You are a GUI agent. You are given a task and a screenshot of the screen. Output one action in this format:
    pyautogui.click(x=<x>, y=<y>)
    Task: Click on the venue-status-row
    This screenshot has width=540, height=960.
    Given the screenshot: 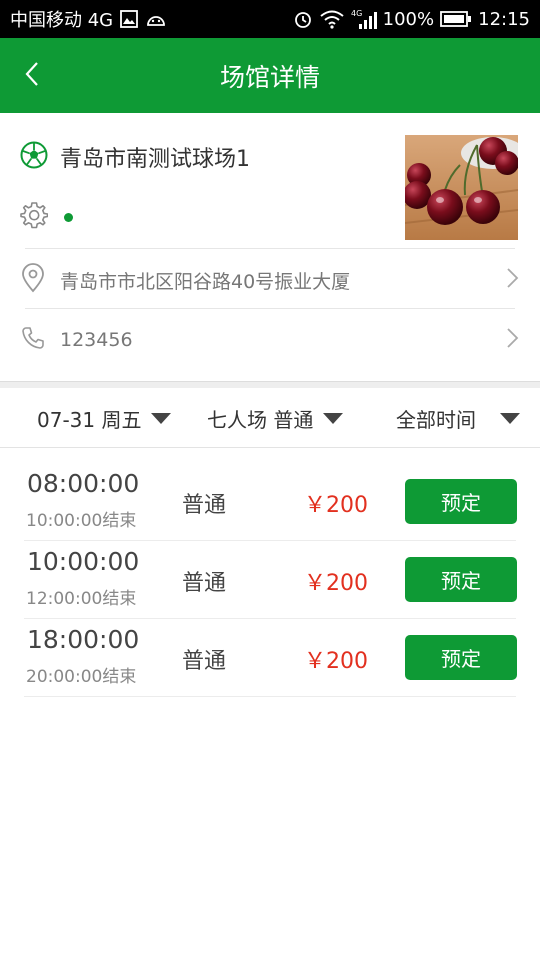 What is the action you would take?
    pyautogui.click(x=46, y=217)
    